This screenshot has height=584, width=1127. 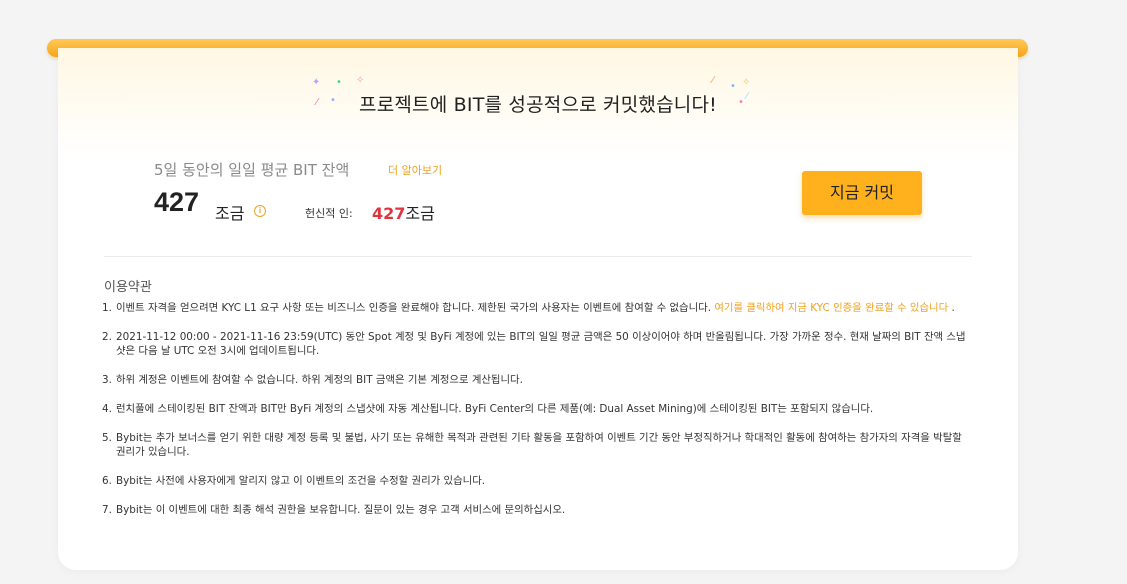 I want to click on divider, so click(x=538, y=256).